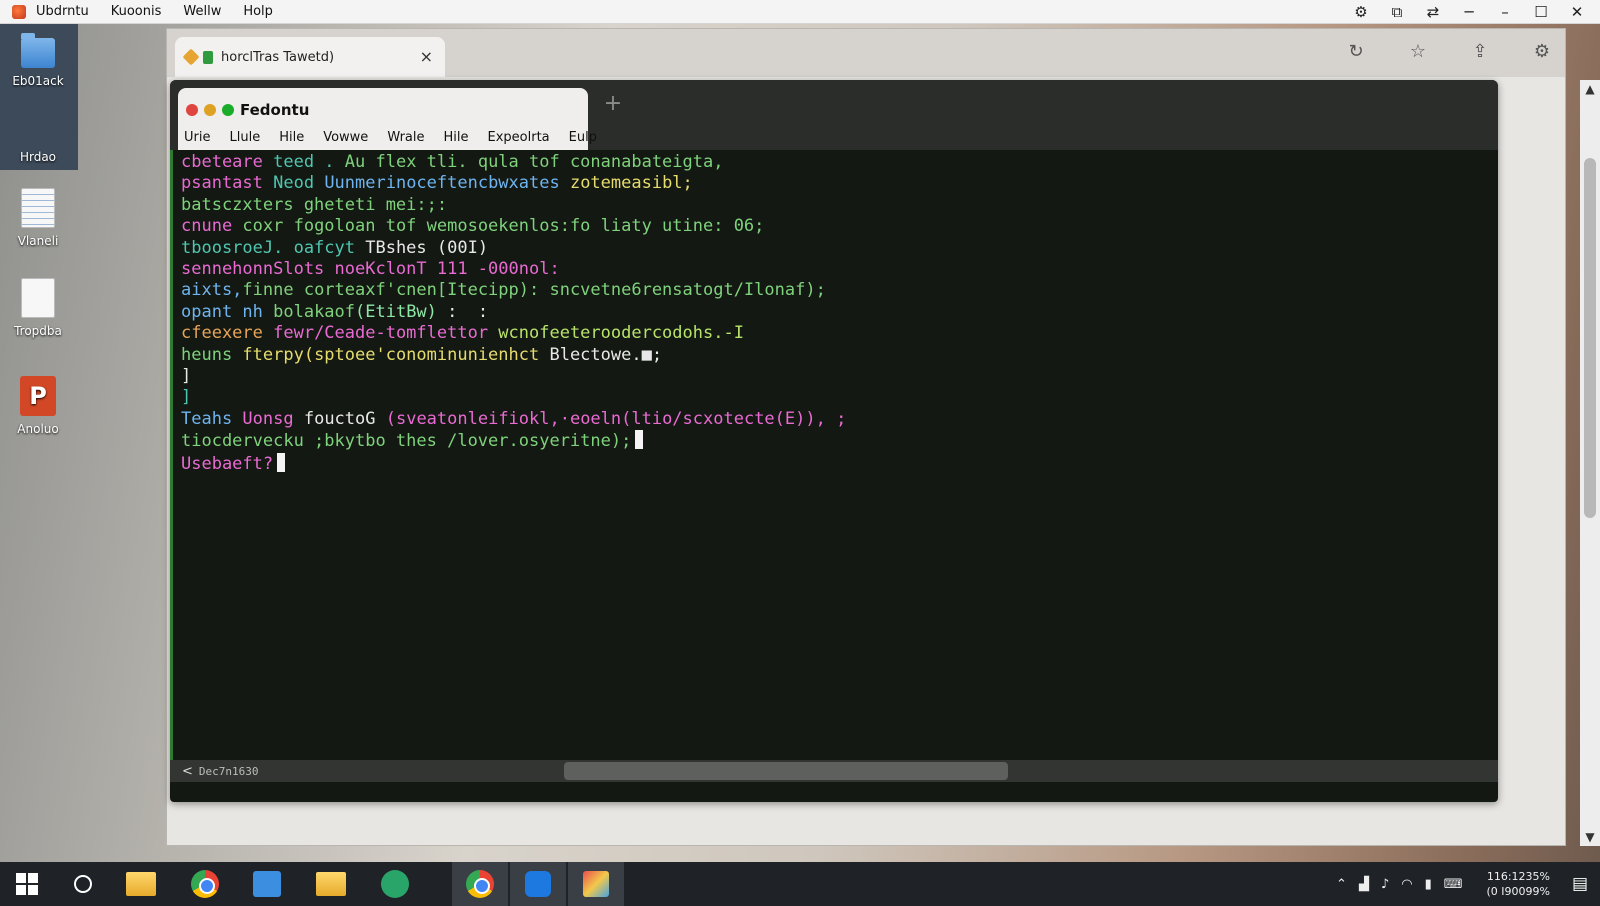 This screenshot has height=906, width=1600. I want to click on network-icon: ▟, so click(1364, 884).